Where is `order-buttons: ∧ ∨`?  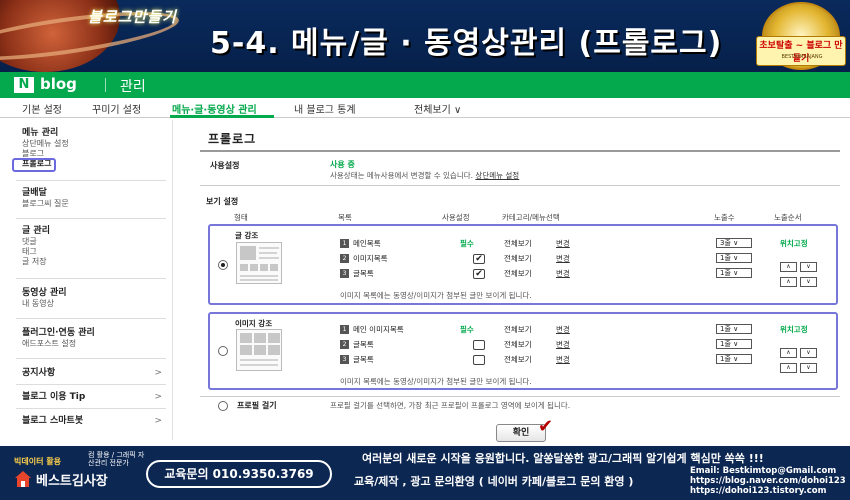 order-buttons: ∧ ∨ is located at coordinates (800, 277).